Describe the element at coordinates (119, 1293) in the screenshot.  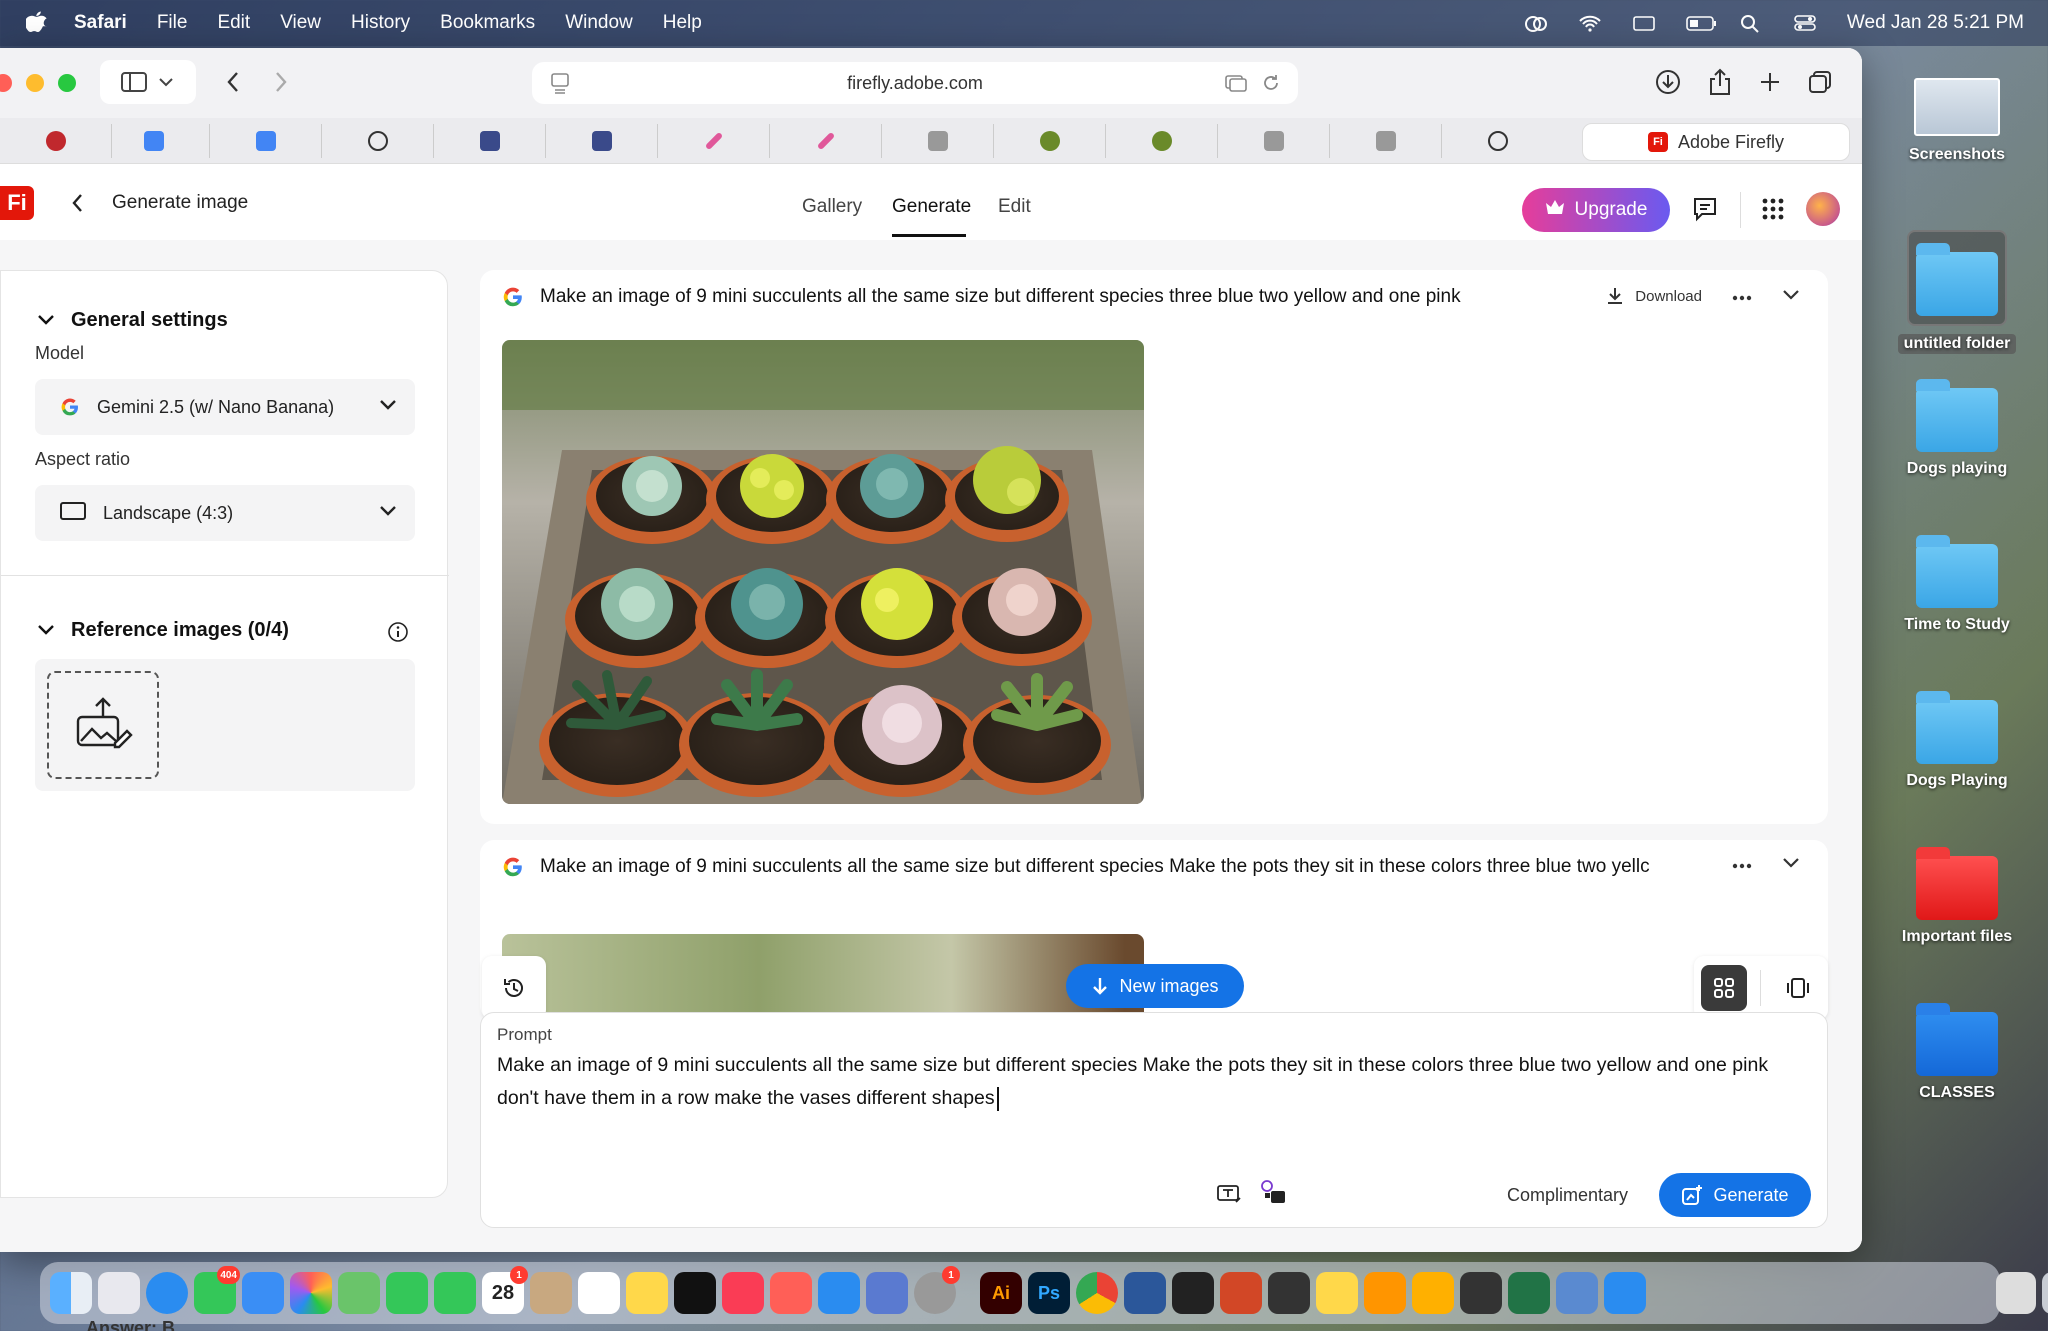
I see `launchpad-icon` at that location.